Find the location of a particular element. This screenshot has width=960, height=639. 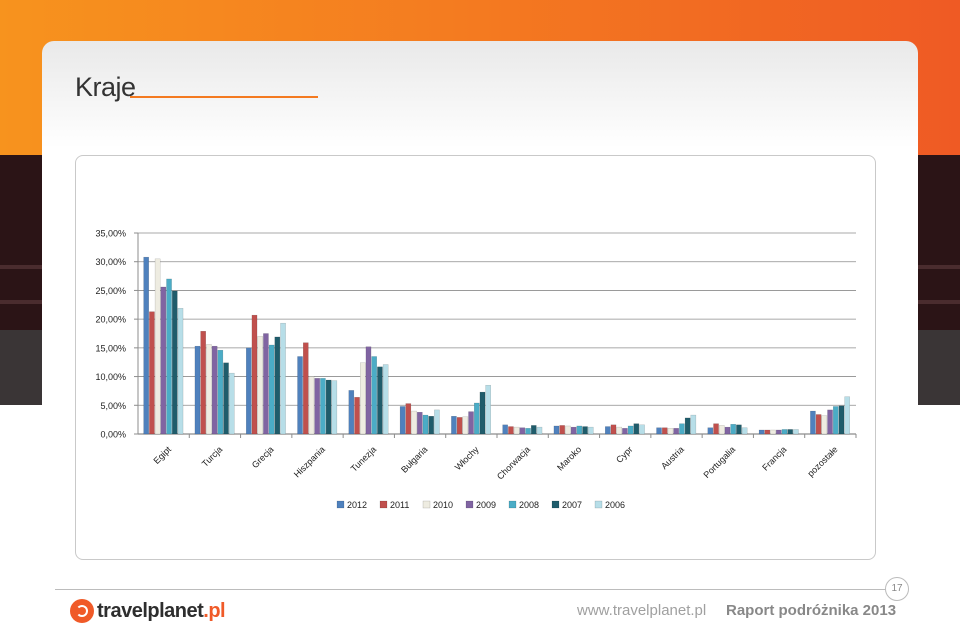

bar-2012-Portugalia is located at coordinates (710, 431).